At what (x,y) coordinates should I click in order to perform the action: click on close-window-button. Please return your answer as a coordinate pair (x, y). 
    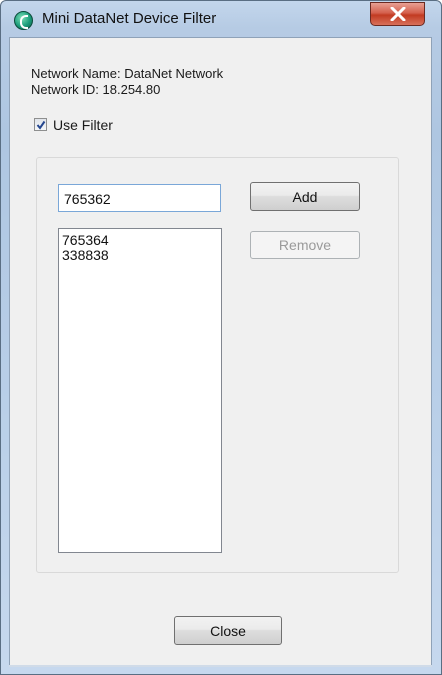
    Looking at the image, I should click on (397, 14).